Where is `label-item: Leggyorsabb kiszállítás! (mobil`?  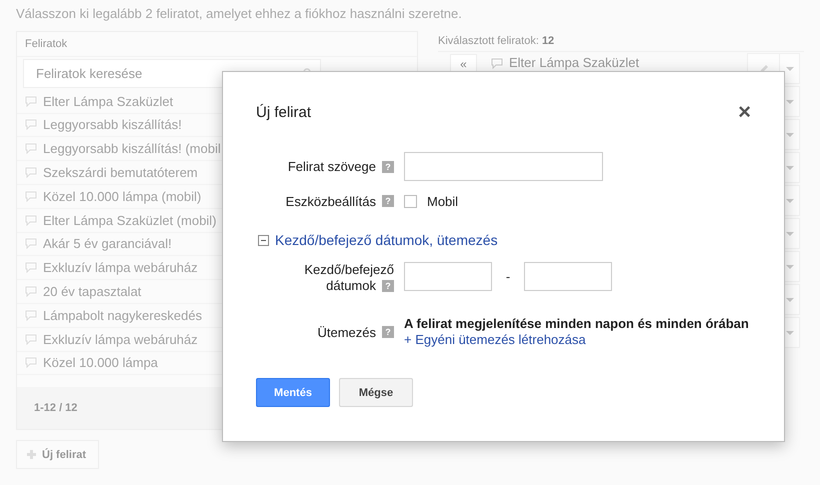 label-item: Leggyorsabb kiszállítás! (mobil is located at coordinates (132, 148).